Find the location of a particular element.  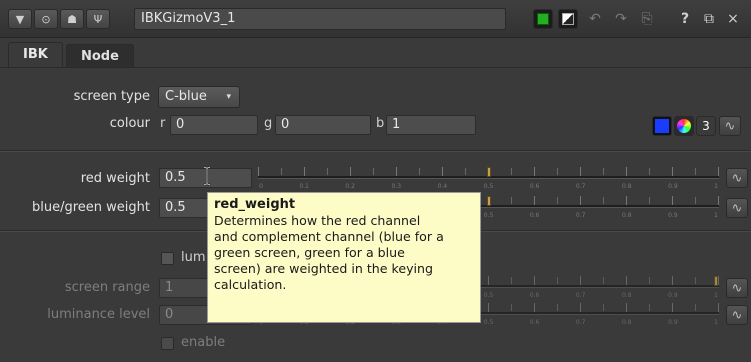

slider-tick-label: 0.3 is located at coordinates (396, 186).